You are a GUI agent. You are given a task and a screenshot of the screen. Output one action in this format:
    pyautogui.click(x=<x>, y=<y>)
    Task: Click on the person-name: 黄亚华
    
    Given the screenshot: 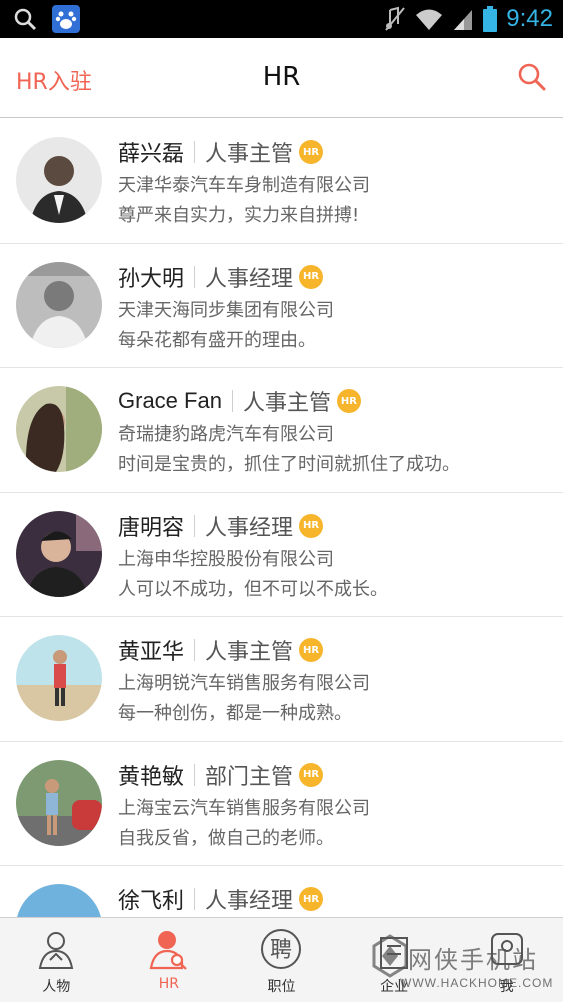 What is the action you would take?
    pyautogui.click(x=151, y=652)
    